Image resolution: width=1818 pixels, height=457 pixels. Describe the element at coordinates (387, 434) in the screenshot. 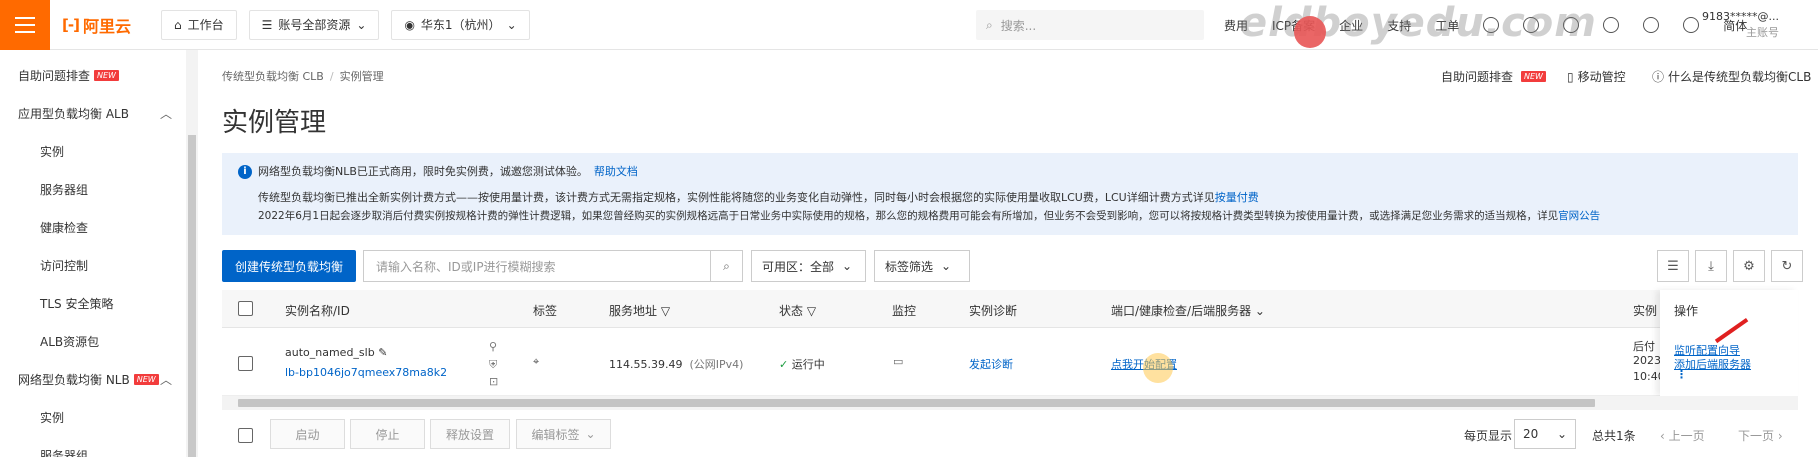

I see `stop-button: 停止` at that location.